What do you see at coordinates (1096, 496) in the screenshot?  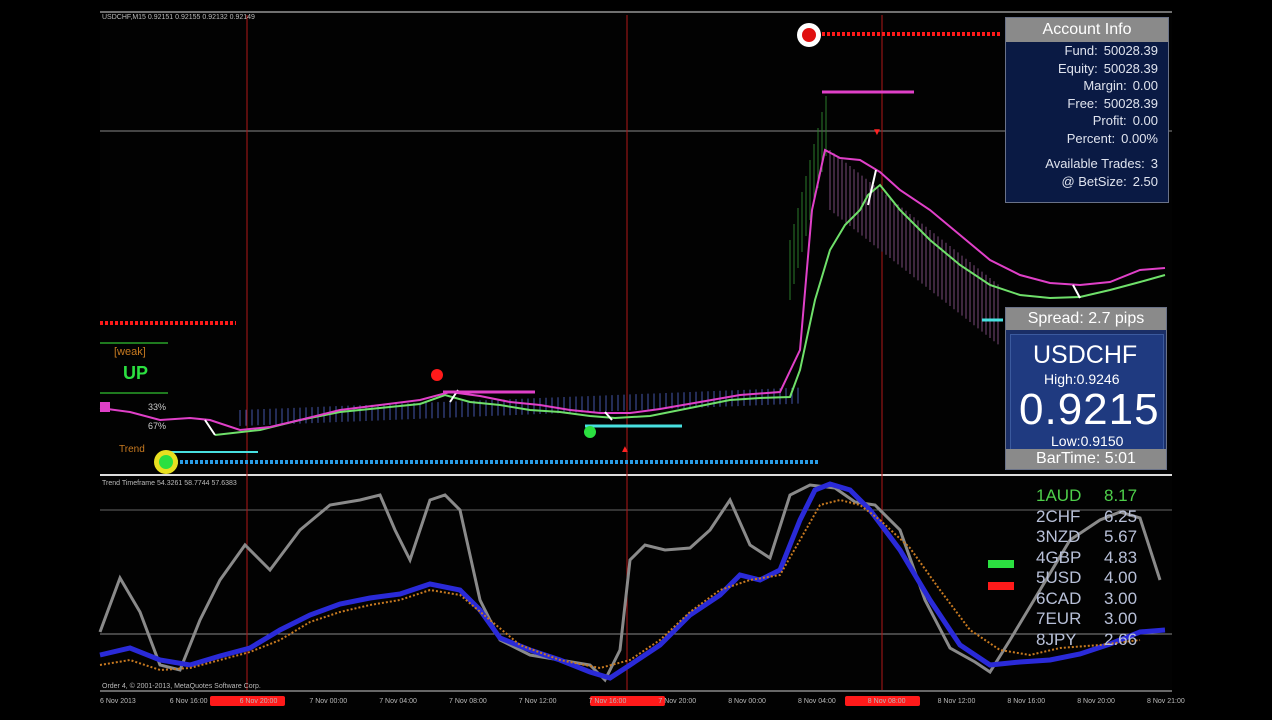 I see `currency-strength-row: 1AUD 8.17` at bounding box center [1096, 496].